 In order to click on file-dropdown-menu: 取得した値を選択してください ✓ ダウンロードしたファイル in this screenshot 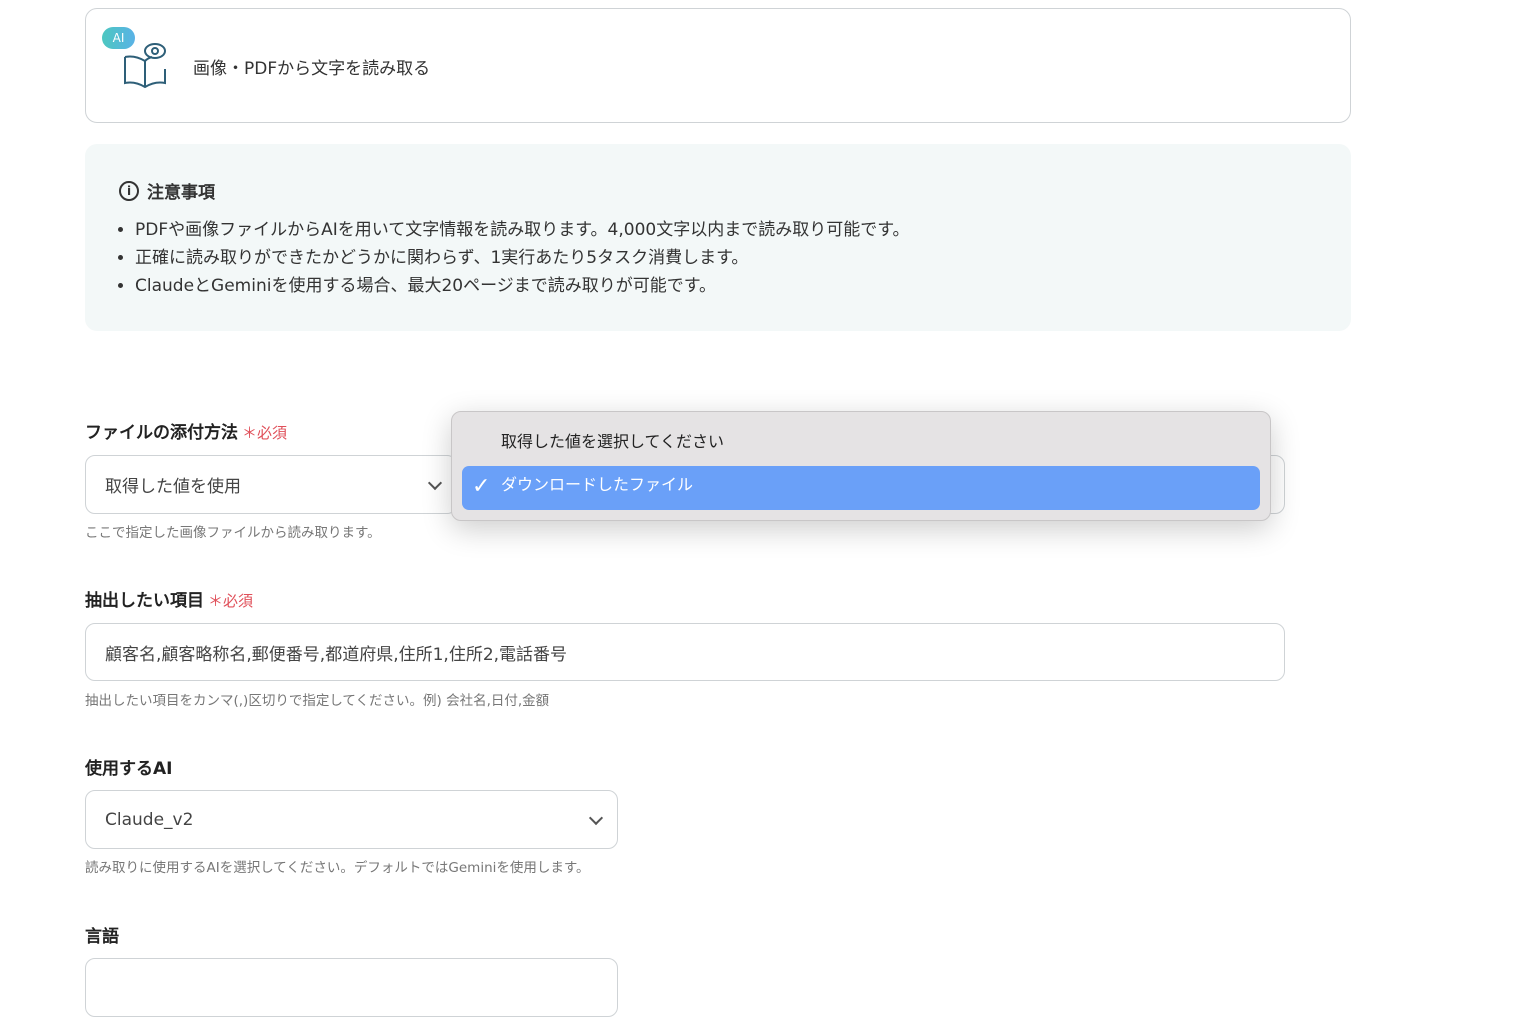, I will do `click(861, 466)`.